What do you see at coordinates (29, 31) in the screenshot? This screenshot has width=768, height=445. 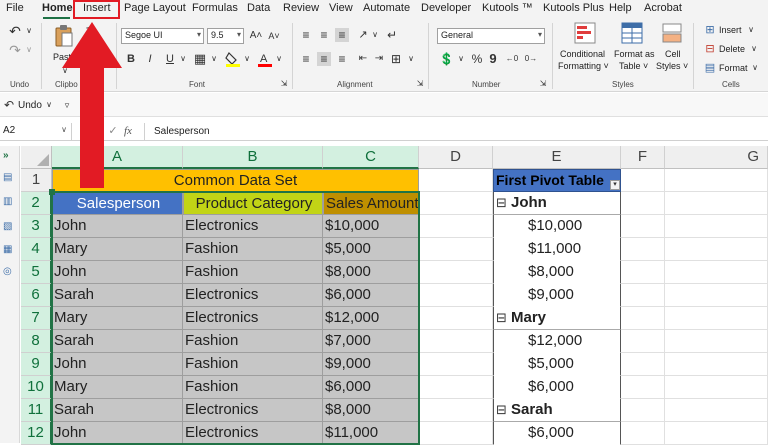 I see `undo-dropdown-icon: ∨` at bounding box center [29, 31].